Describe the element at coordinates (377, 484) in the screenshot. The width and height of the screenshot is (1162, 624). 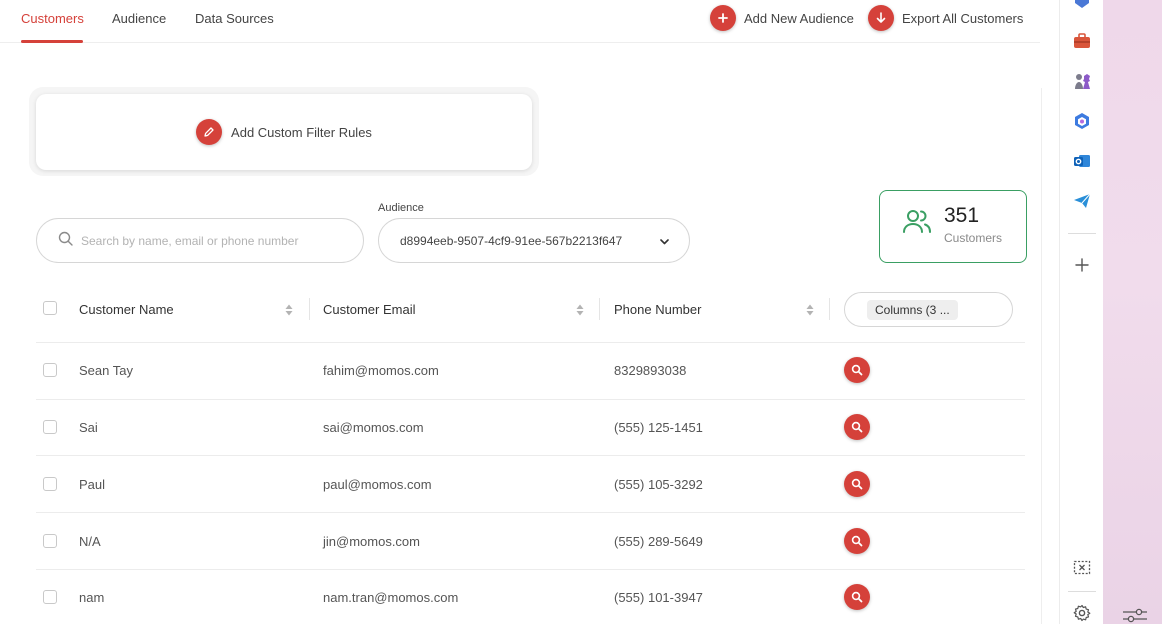
I see `customer-email-cell: paul@momos.com` at that location.